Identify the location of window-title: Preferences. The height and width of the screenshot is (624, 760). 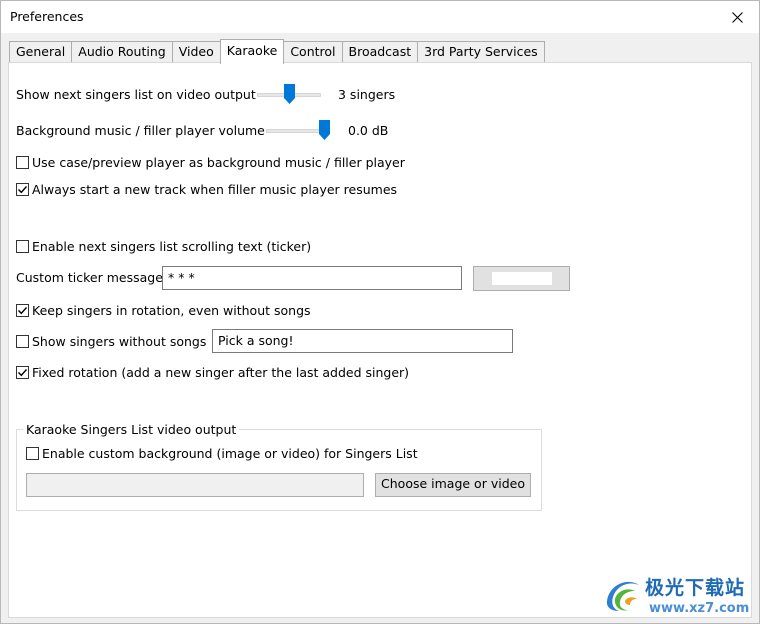
(47, 16).